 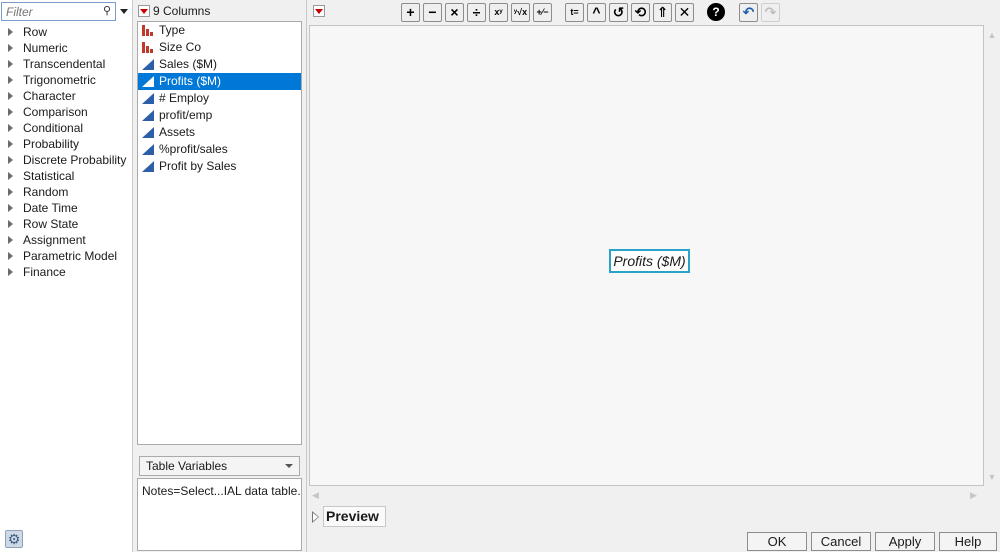 I want to click on column-item: Profits ($M), so click(x=219, y=81).